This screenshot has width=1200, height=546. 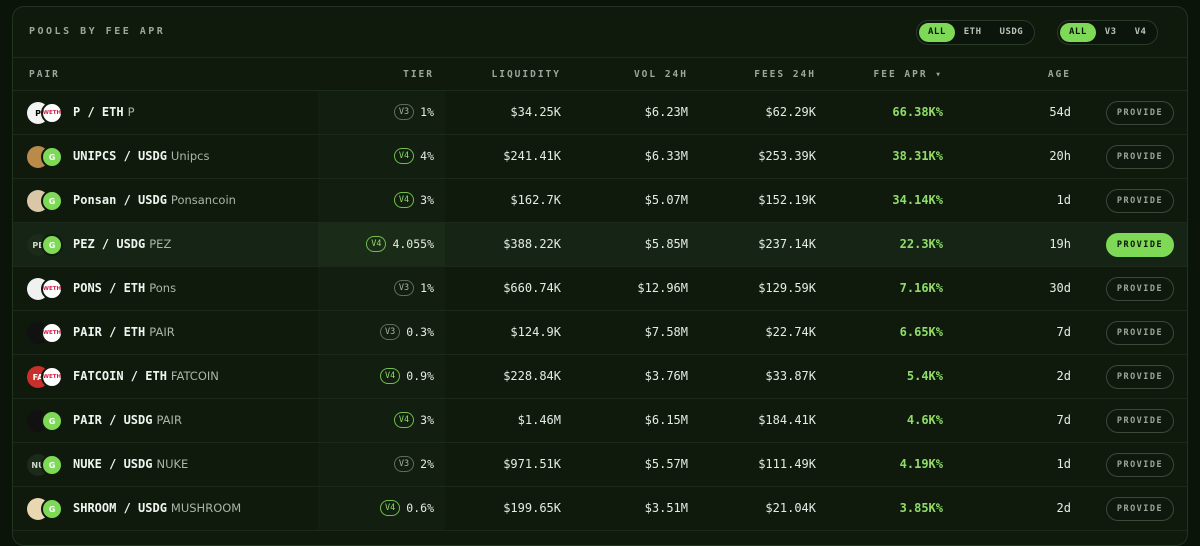 I want to click on version-filter-v4: V4, so click(x=1141, y=32).